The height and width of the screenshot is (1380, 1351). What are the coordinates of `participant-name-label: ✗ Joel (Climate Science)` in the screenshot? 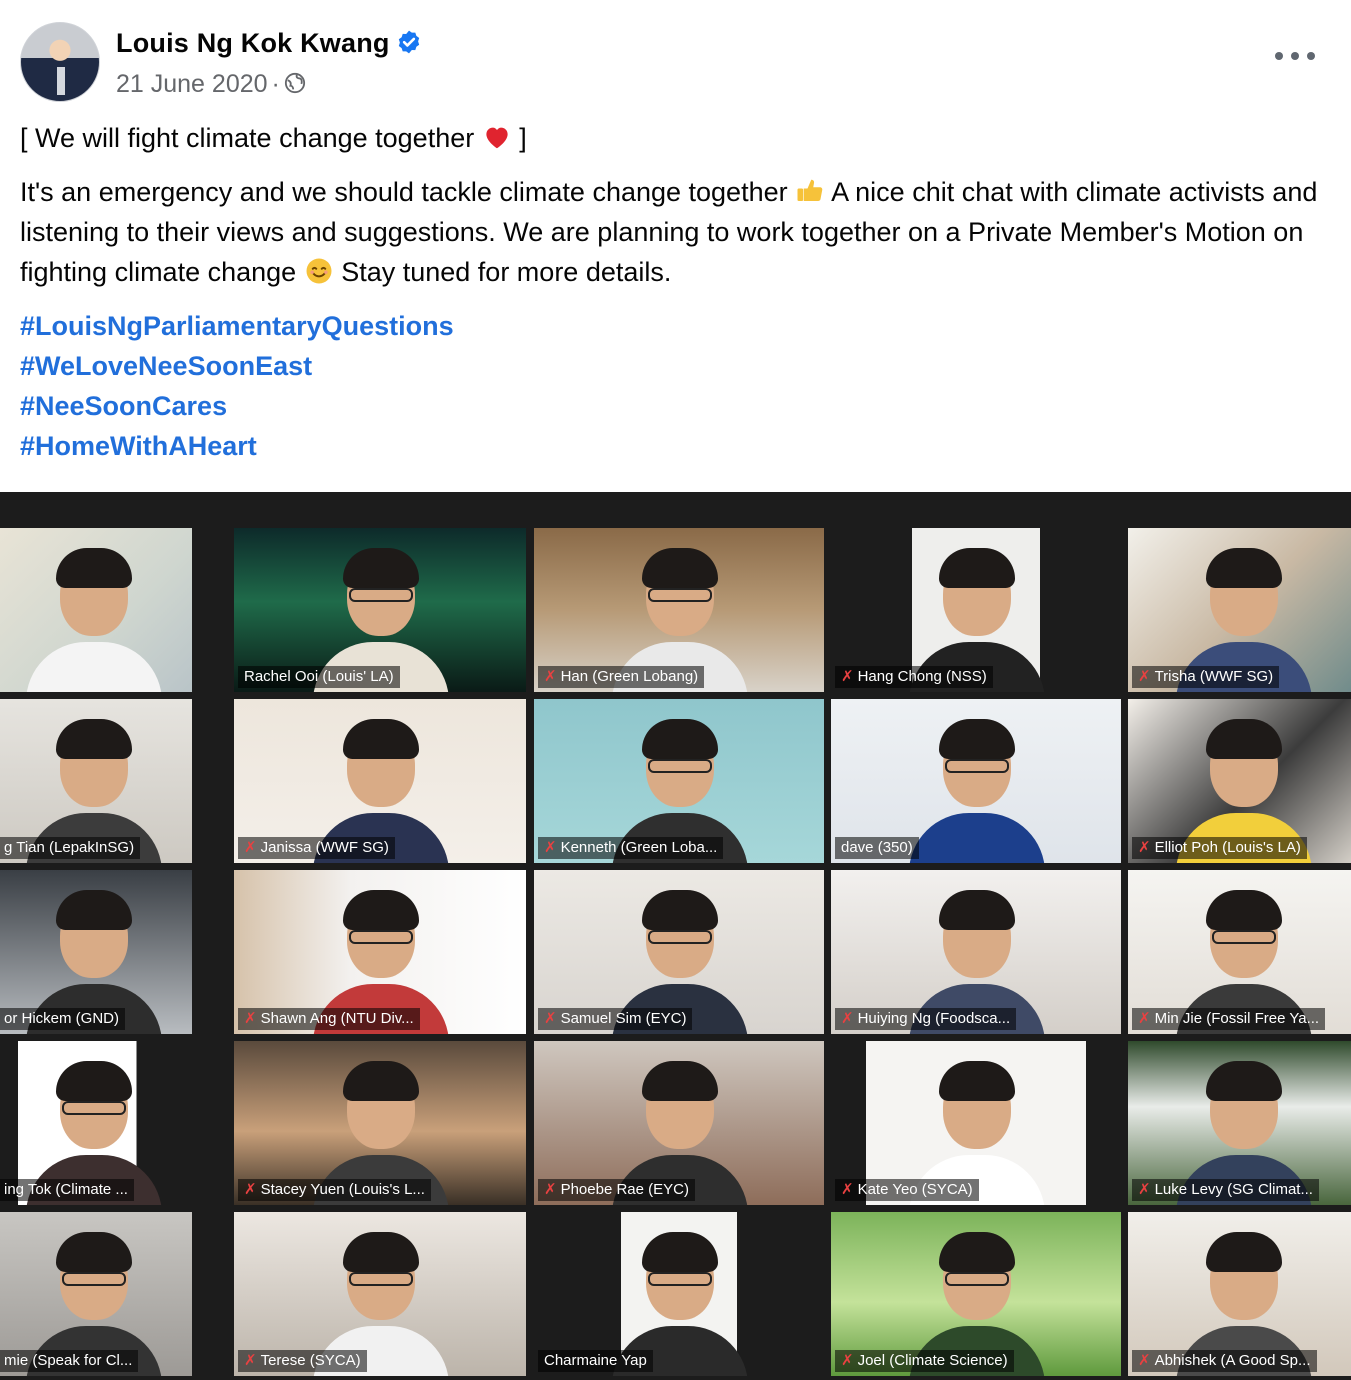 It's located at (924, 1361).